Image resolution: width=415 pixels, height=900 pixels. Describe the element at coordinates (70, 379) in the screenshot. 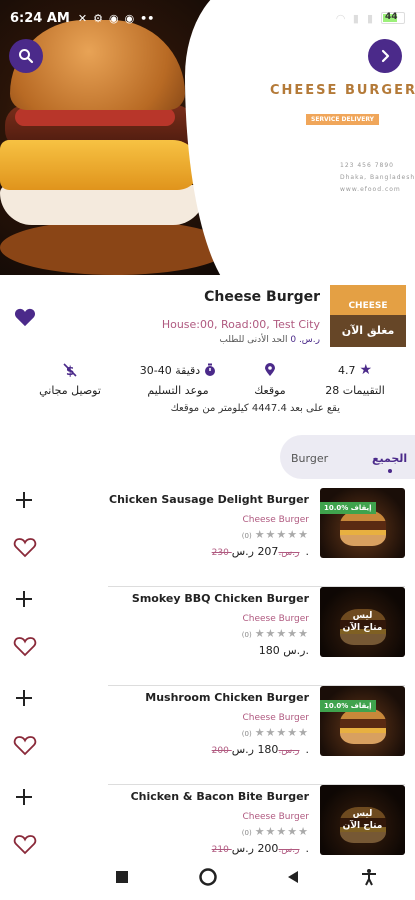

I see `free-delivery-stat: $ توصيل مجاني` at that location.